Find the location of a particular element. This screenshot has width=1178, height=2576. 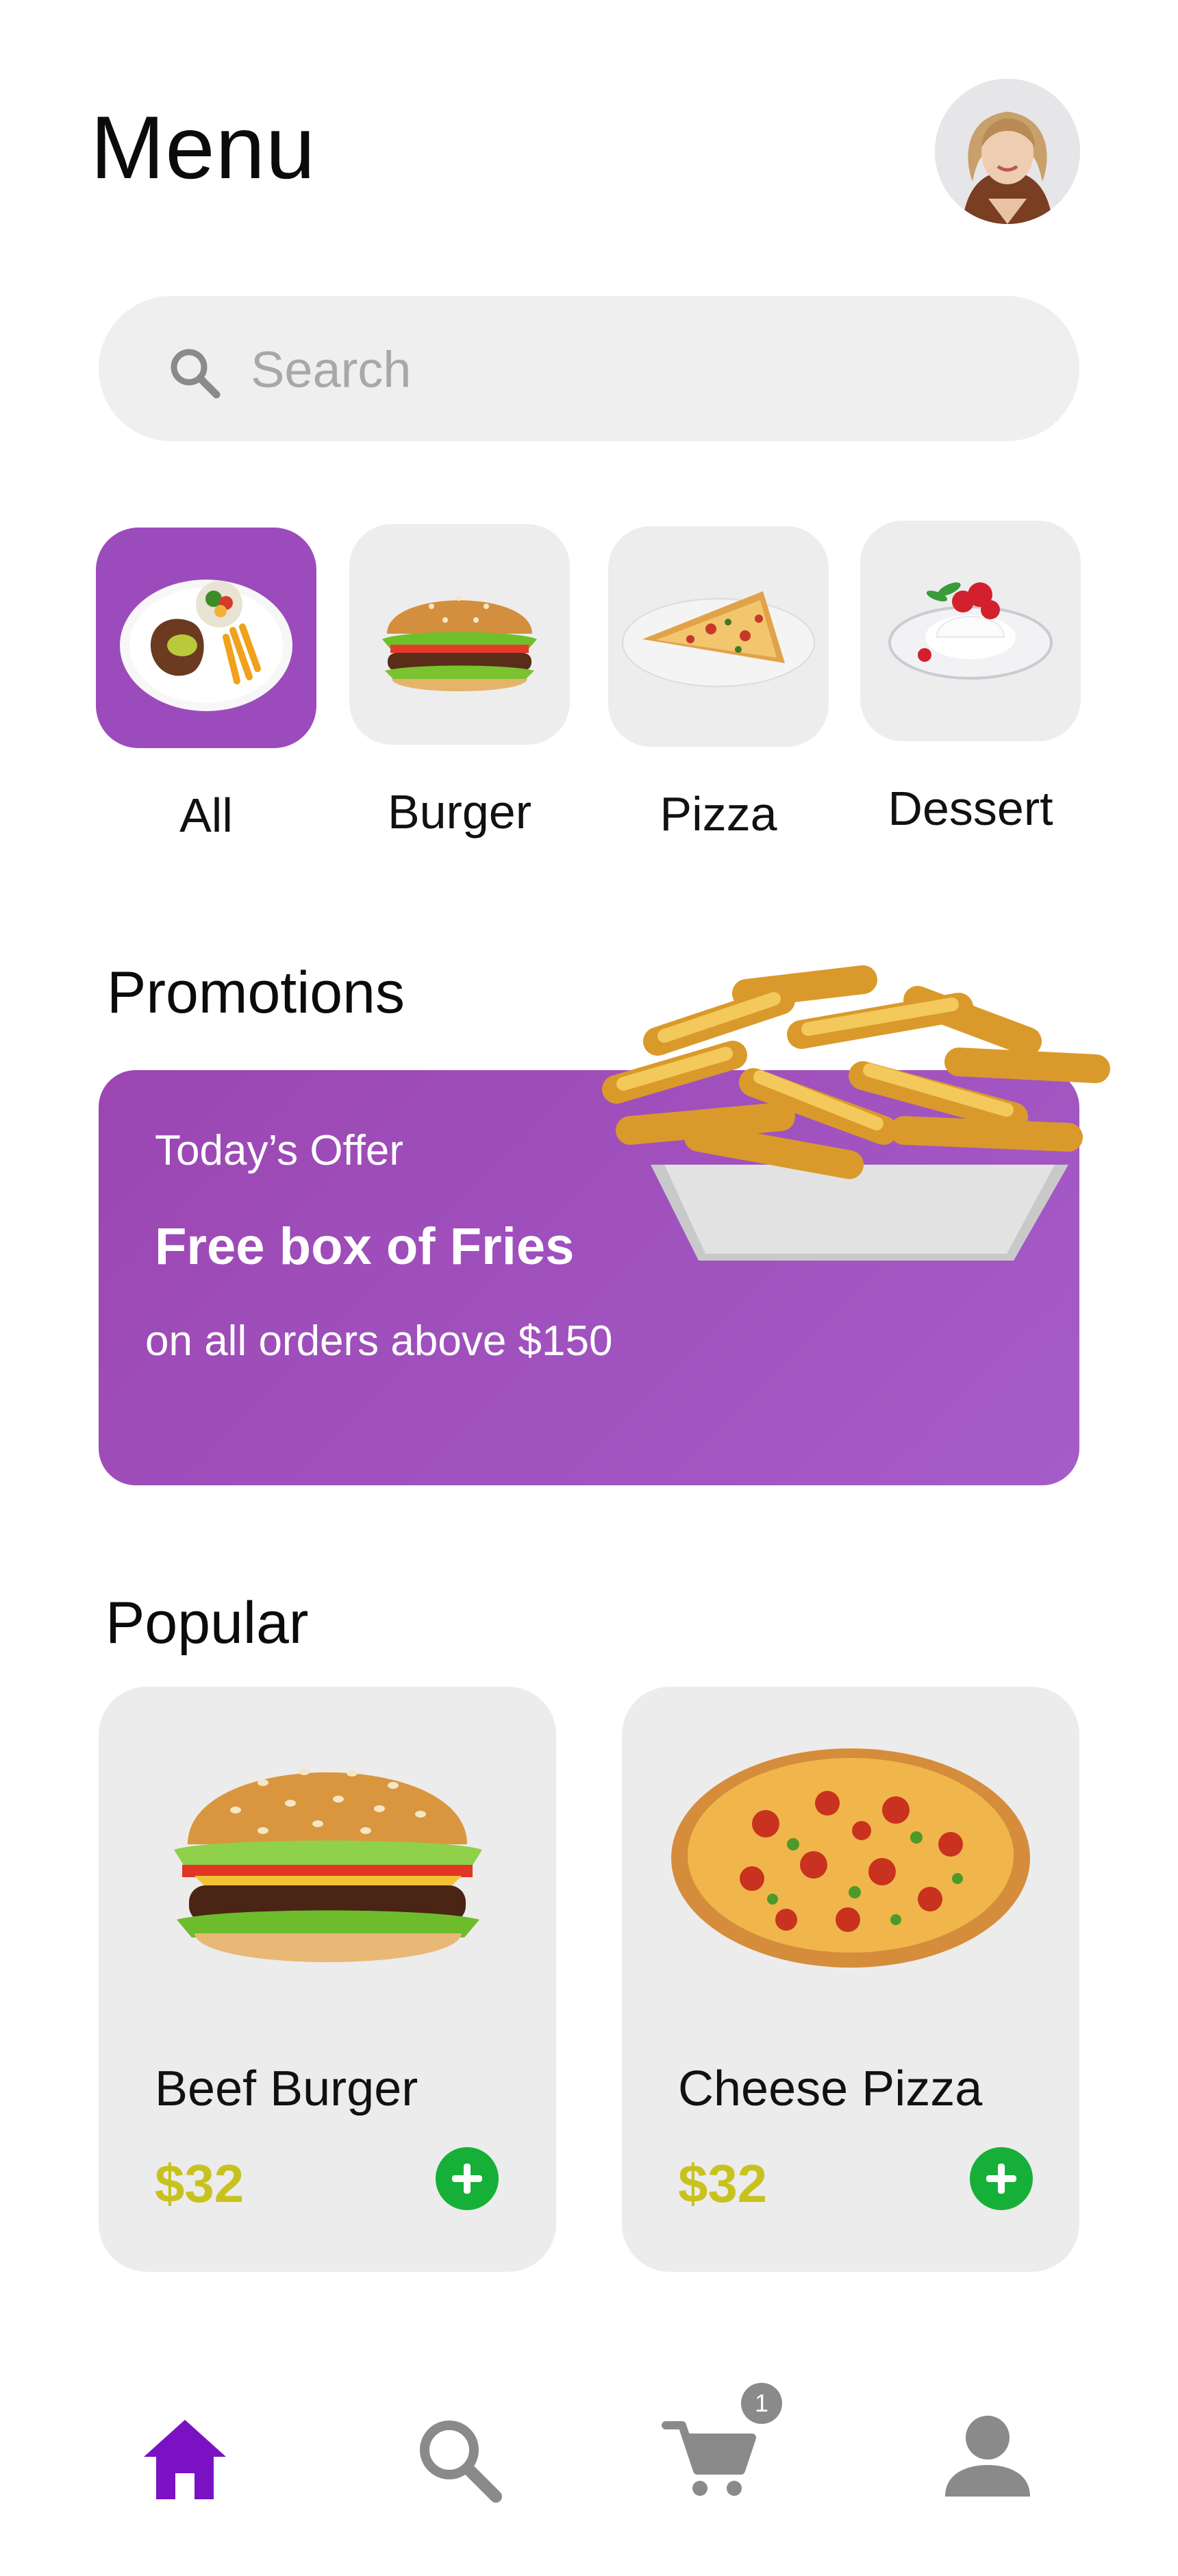

home-icon is located at coordinates (185, 2459).